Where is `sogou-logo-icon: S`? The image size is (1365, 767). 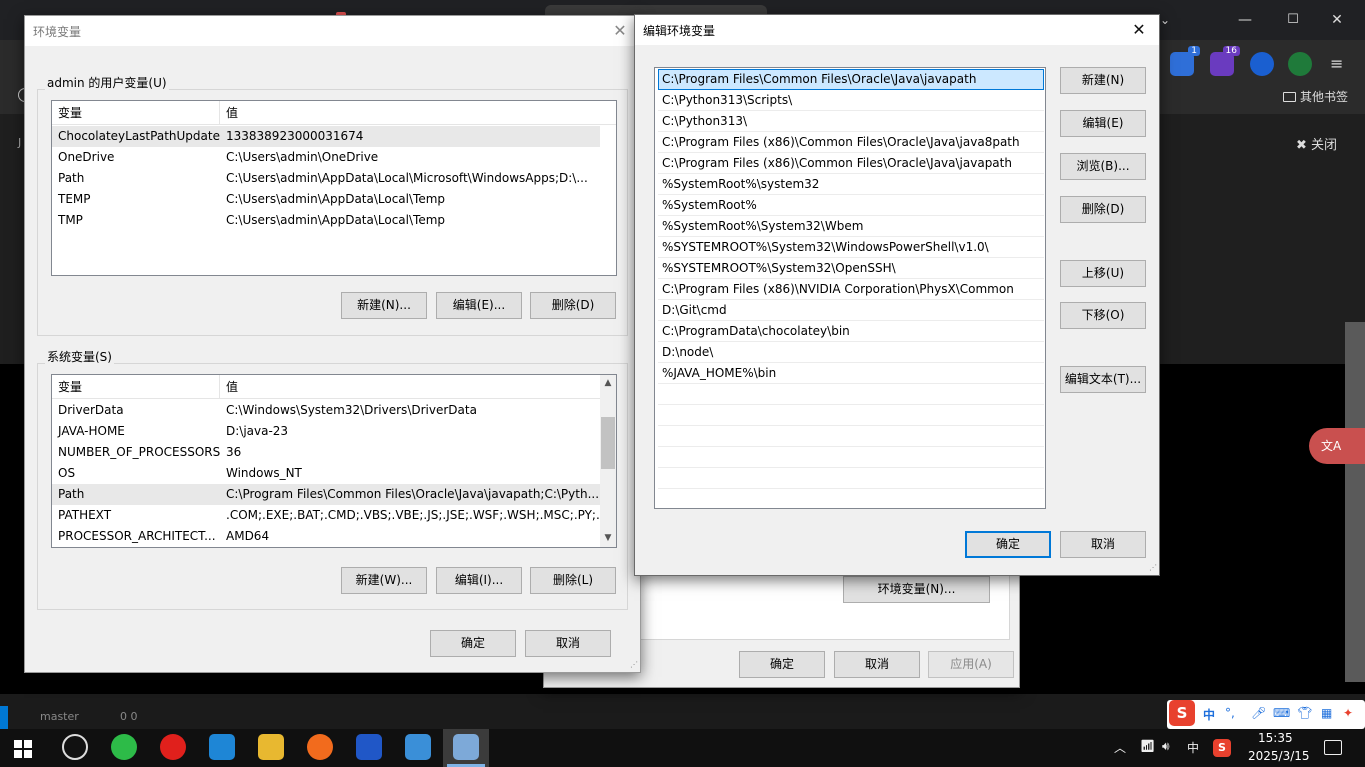
sogou-logo-icon: S is located at coordinates (1182, 713).